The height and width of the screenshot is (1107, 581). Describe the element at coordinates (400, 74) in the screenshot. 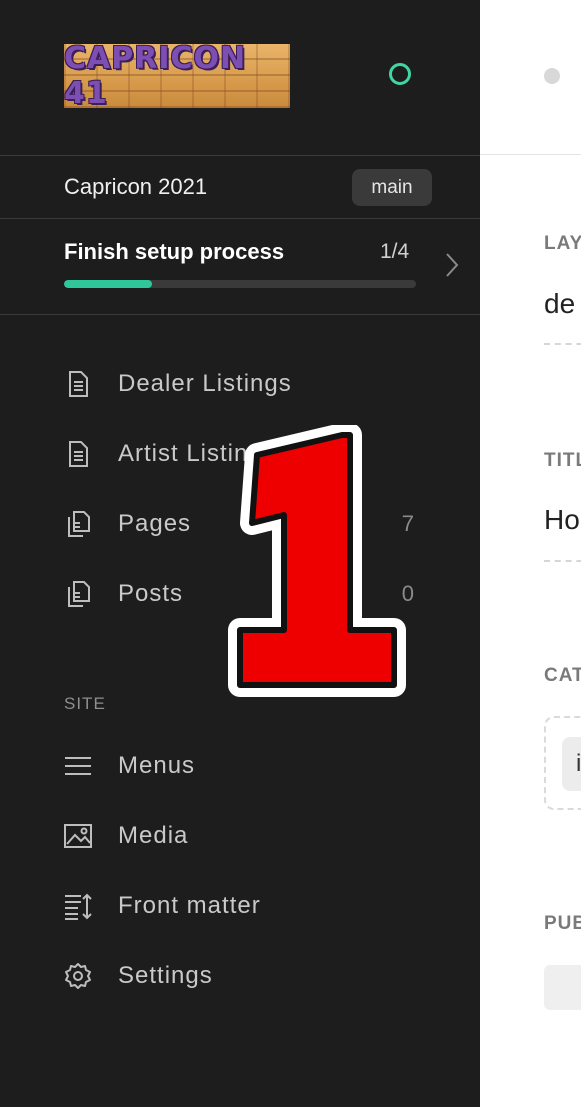

I see `status-ring-icon` at that location.